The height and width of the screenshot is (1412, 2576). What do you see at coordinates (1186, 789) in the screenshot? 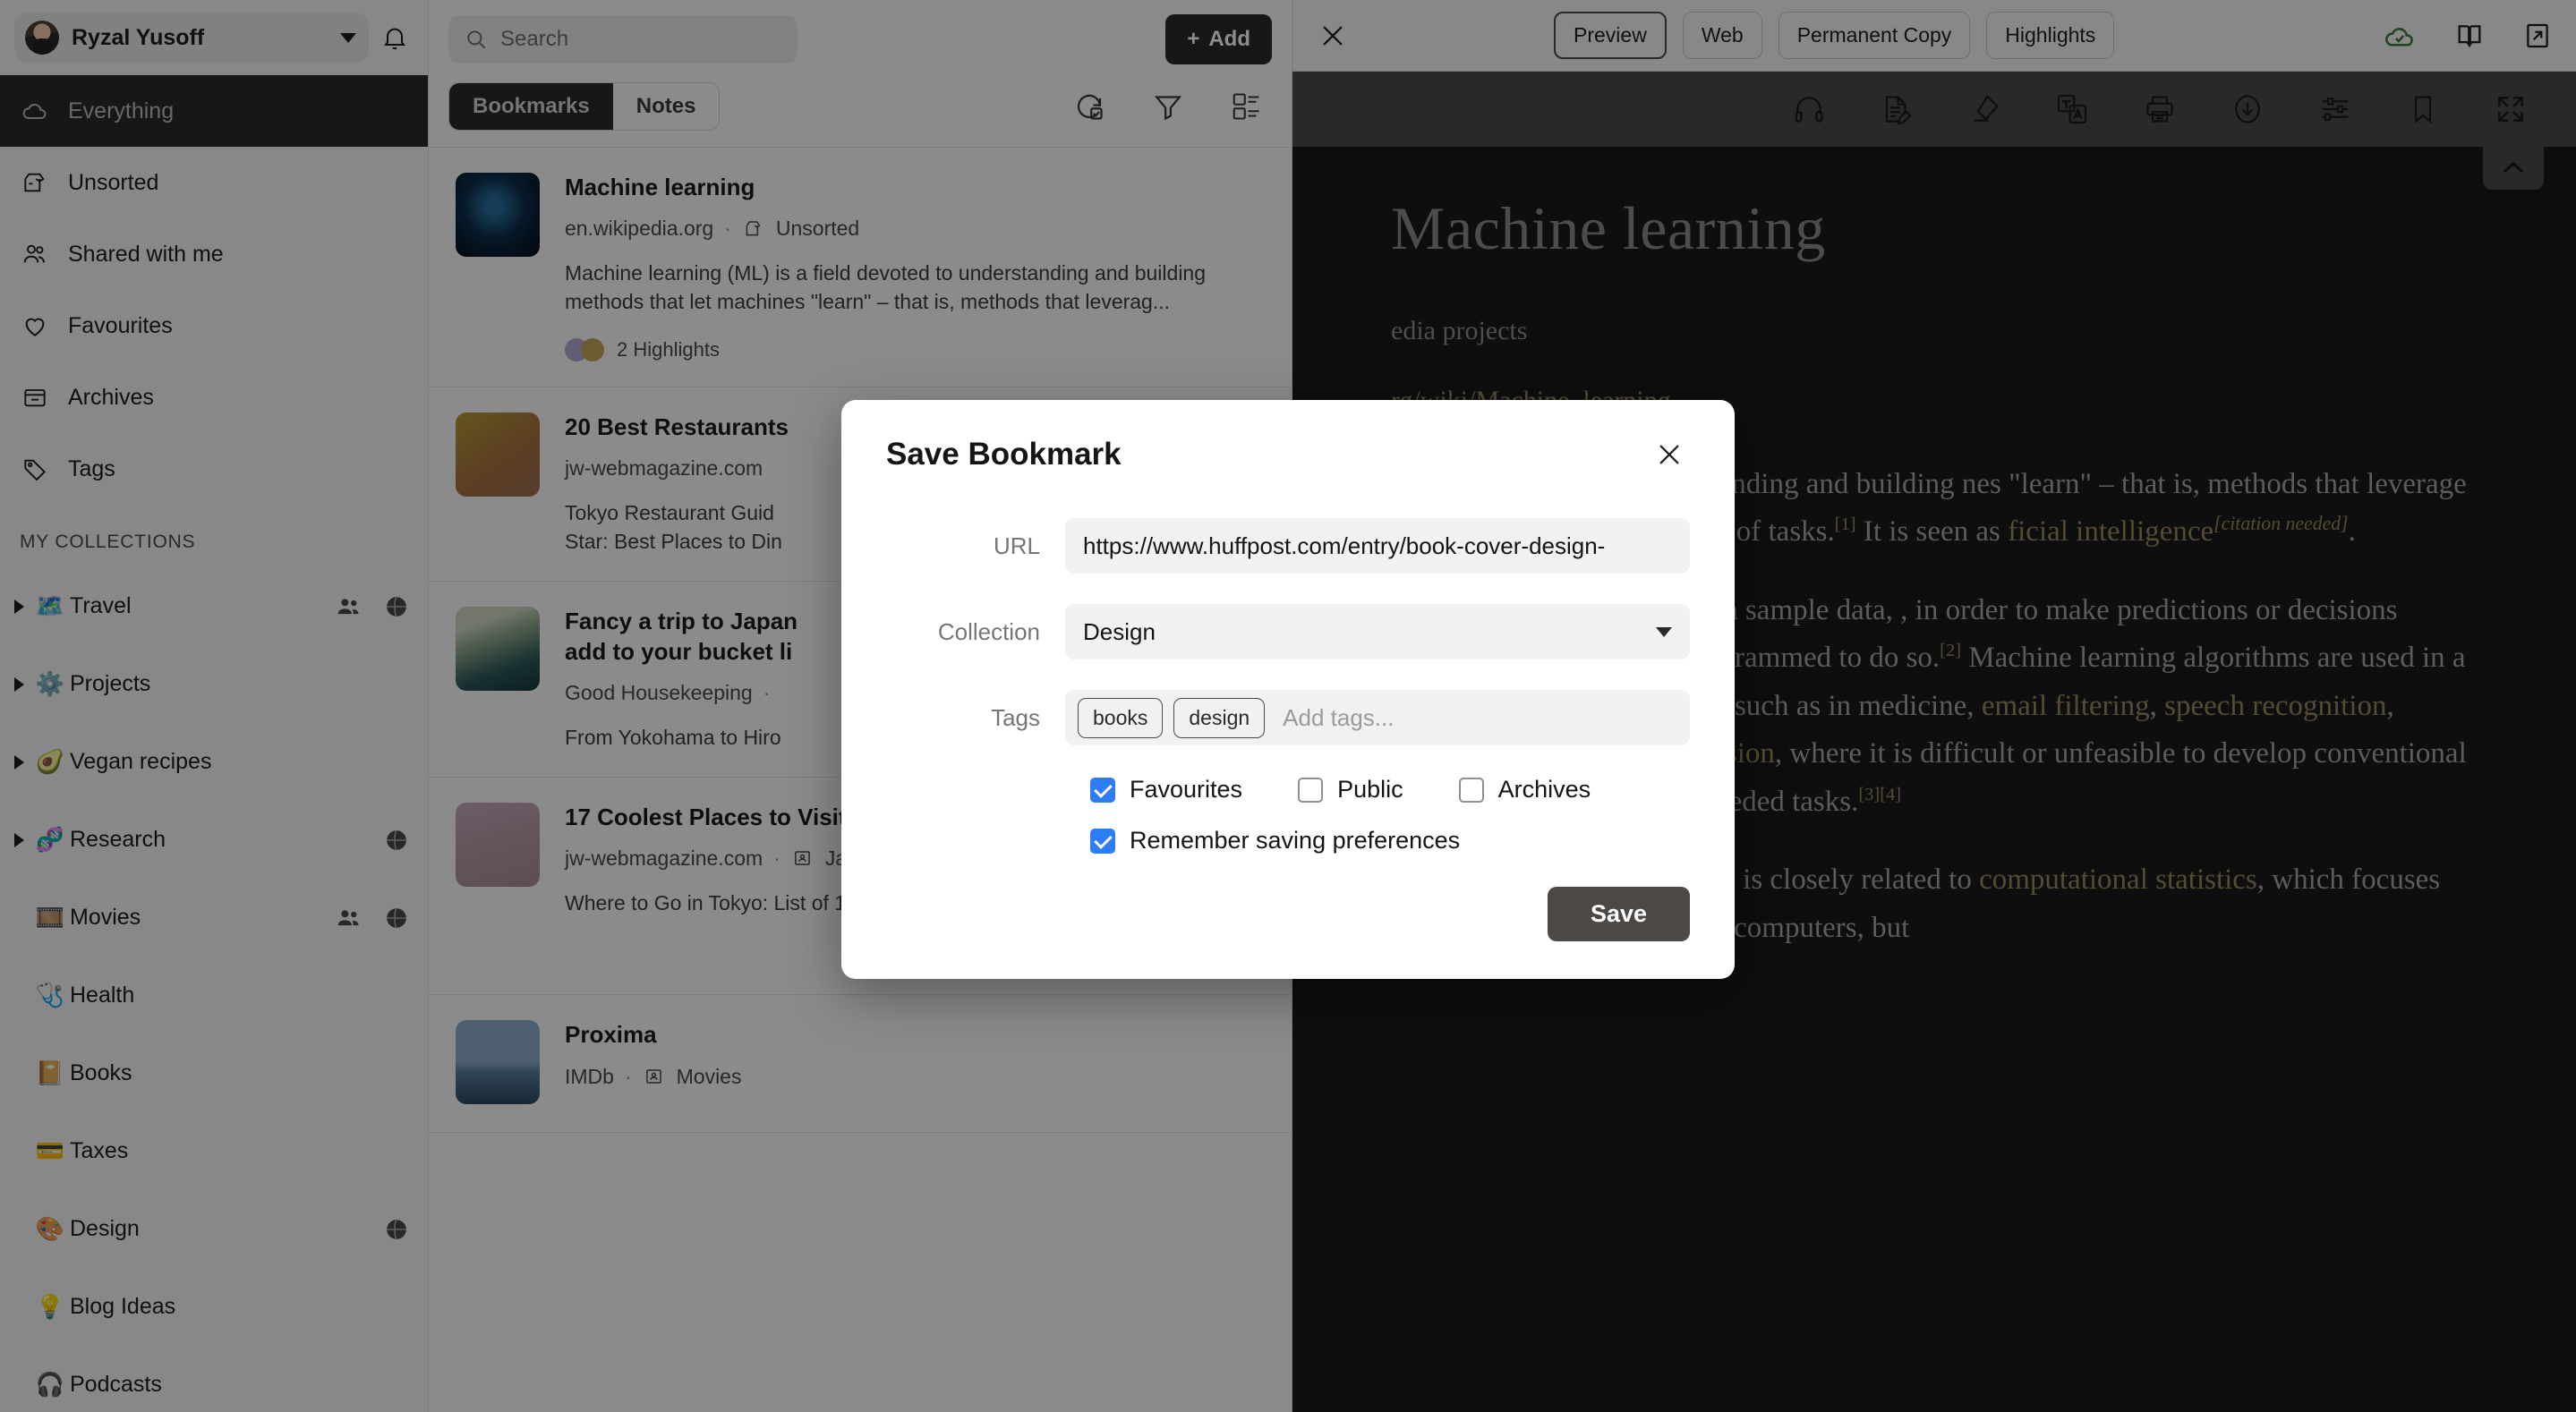
I see `checkbox-label: Favourites` at bounding box center [1186, 789].